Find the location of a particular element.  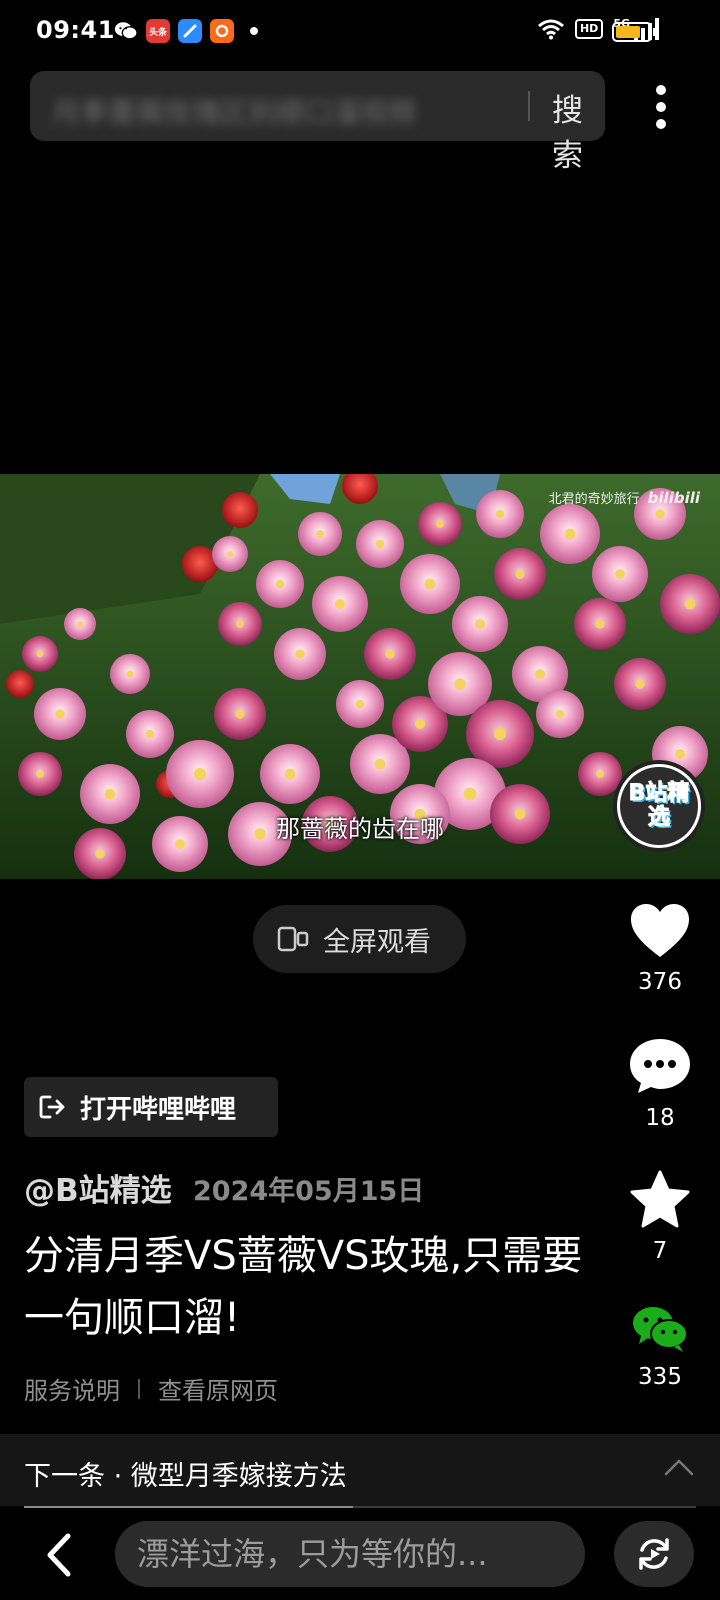

like-button: 376 is located at coordinates (660, 949).